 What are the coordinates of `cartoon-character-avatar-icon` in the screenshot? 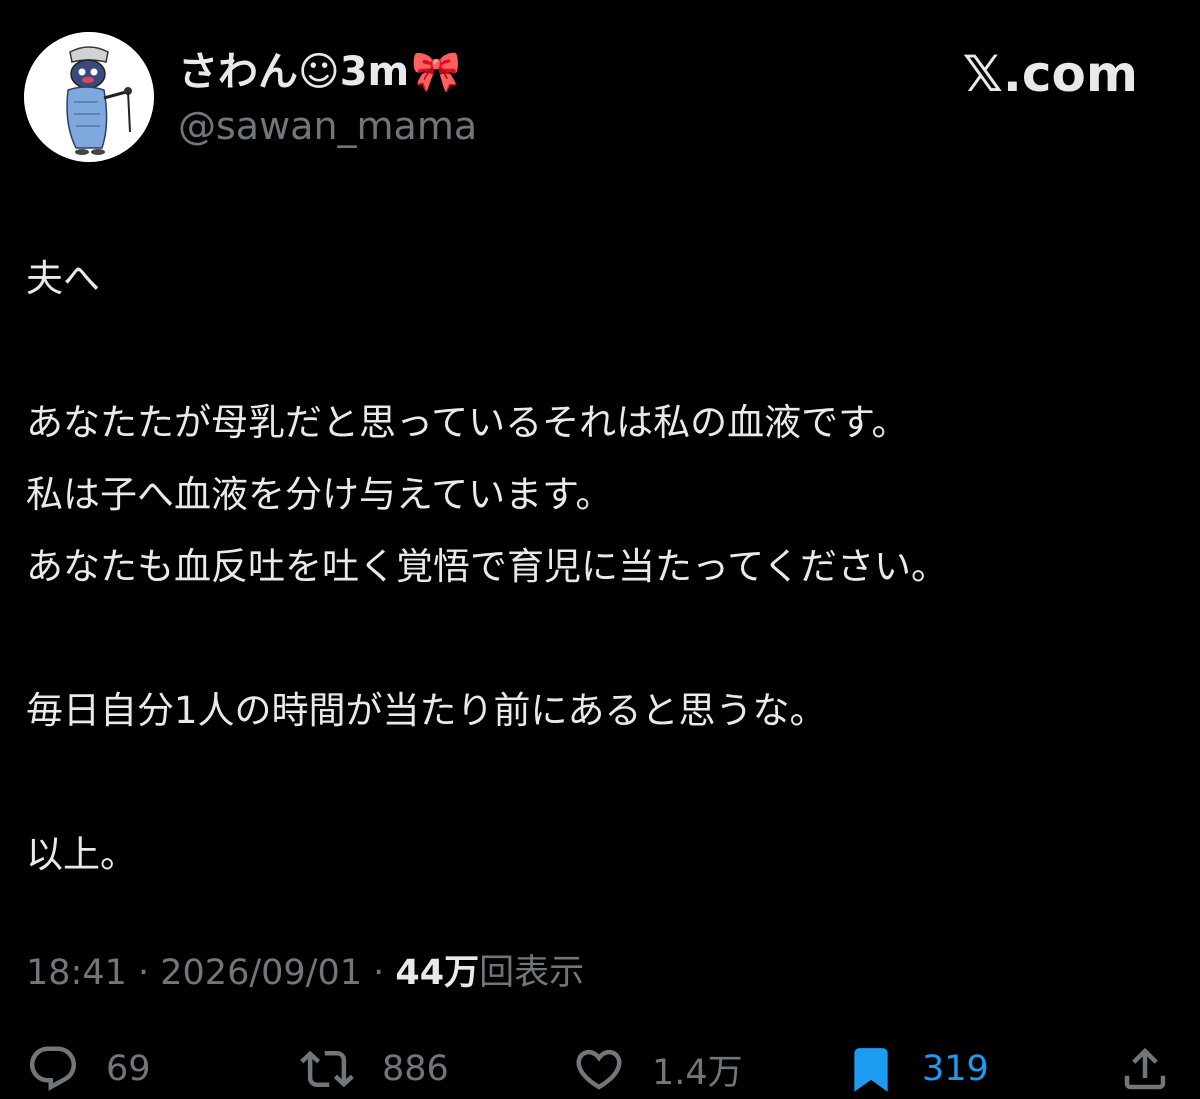 It's located at (89, 97).